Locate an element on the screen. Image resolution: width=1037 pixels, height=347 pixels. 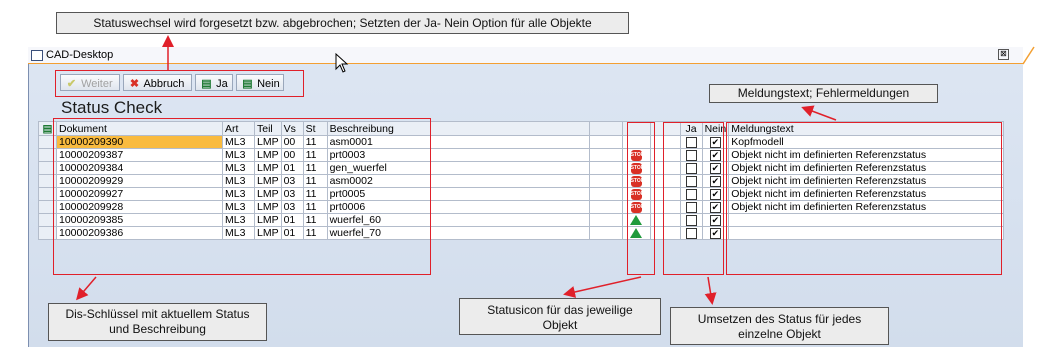
arrow-meldung is located at coordinates (819, 113).